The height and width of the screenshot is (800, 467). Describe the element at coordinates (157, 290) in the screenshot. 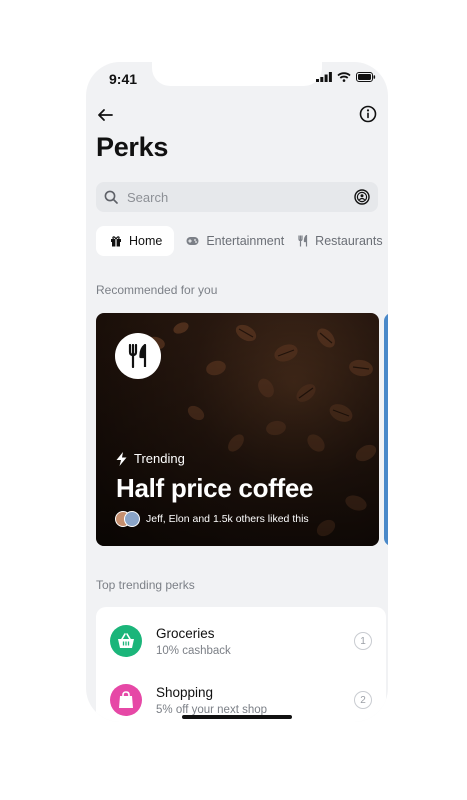

I see `recommended-section-label: Recommended for you` at that location.